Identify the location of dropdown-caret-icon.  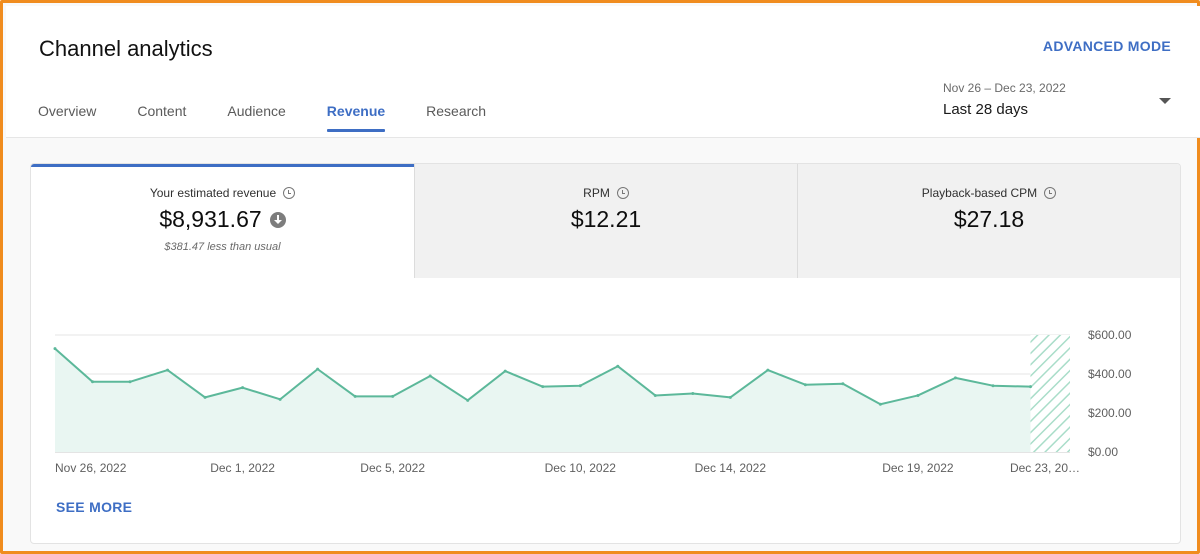
(1165, 101).